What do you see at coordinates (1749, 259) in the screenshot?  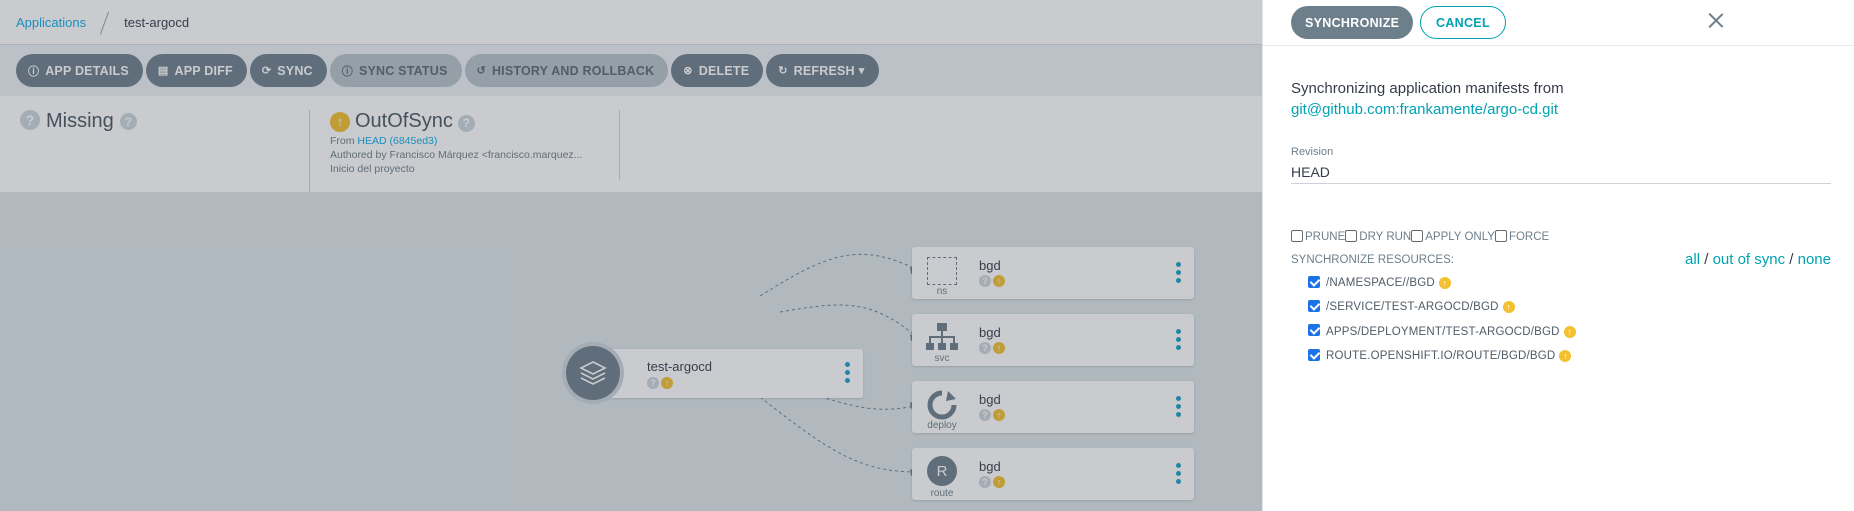 I see `select-out-of-sync-link: out of sync` at bounding box center [1749, 259].